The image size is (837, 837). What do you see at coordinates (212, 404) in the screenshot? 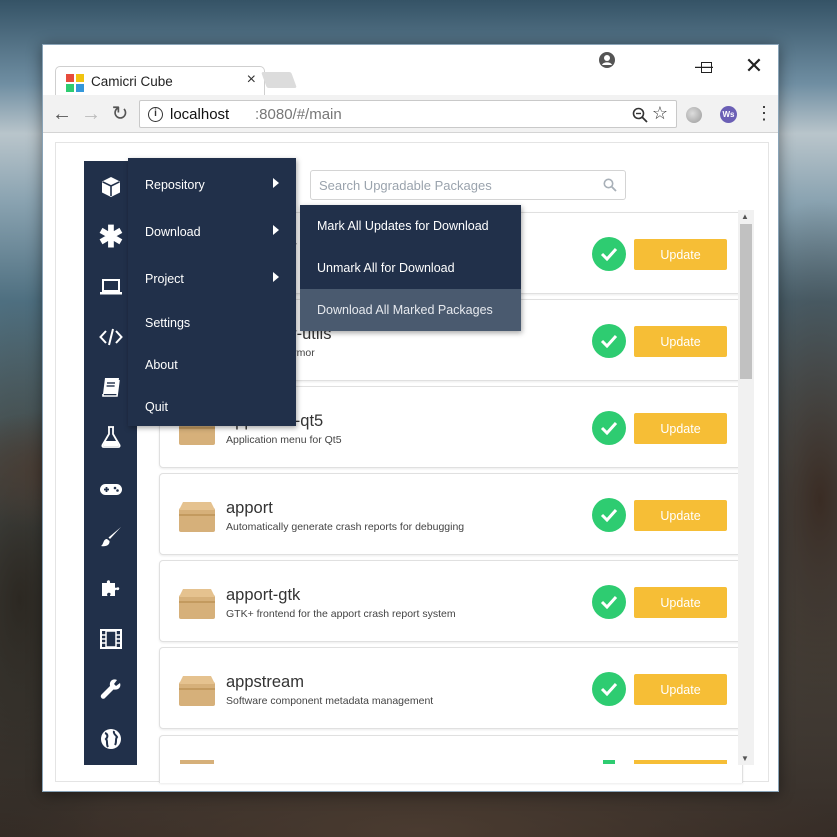
I see `menu-item-quit: Quit` at bounding box center [212, 404].